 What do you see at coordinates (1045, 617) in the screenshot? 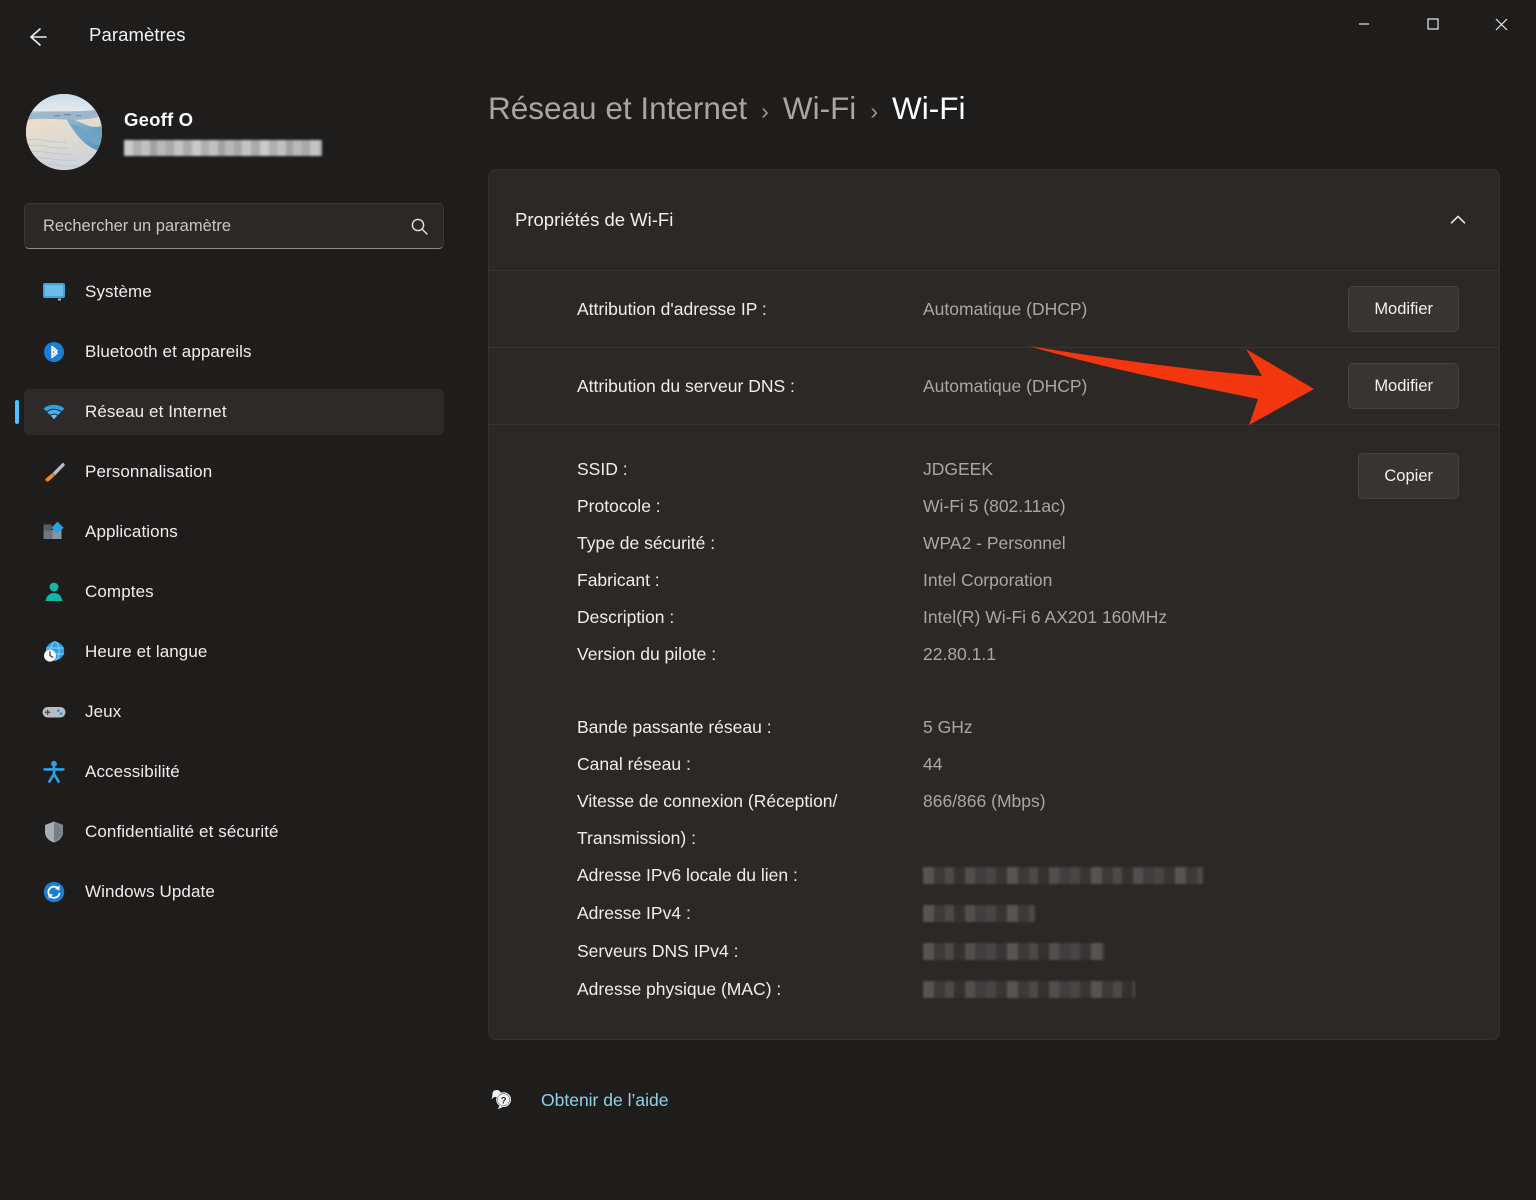
I see `detail-value: Intel(R) Wi-Fi 6 AX201 160MHz` at bounding box center [1045, 617].